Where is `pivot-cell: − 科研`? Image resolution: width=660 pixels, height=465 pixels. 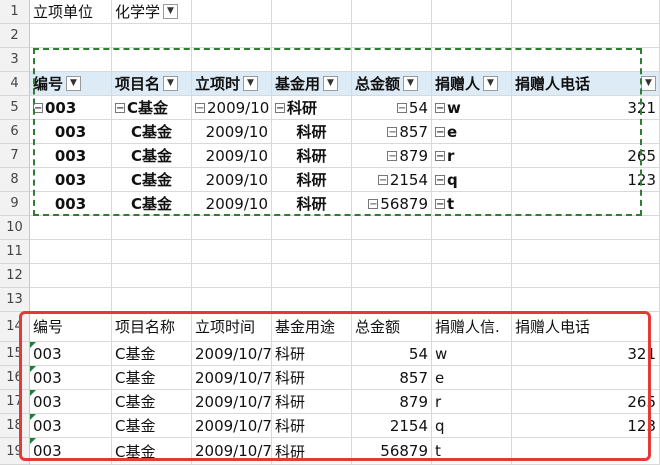 pivot-cell: − 科研 is located at coordinates (312, 108).